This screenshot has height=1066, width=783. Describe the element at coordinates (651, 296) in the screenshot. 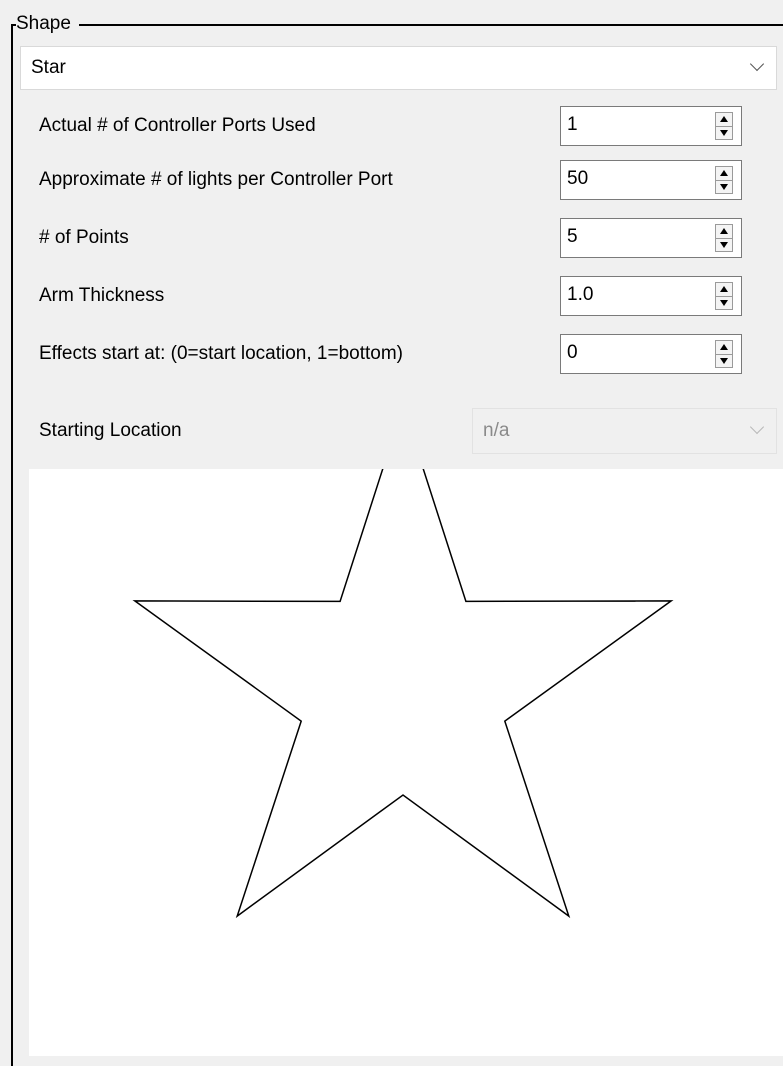

I see `arm-thickness-spinner: 1.0` at that location.